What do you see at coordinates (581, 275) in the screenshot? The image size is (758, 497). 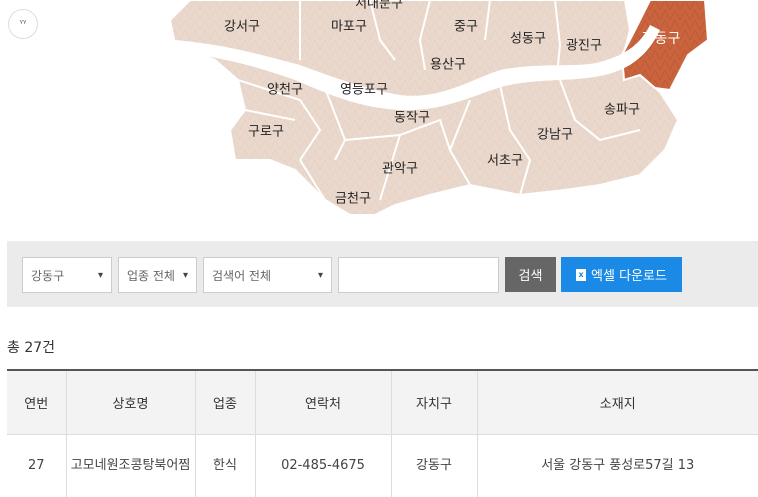 I see `excel-file-icon: x` at bounding box center [581, 275].